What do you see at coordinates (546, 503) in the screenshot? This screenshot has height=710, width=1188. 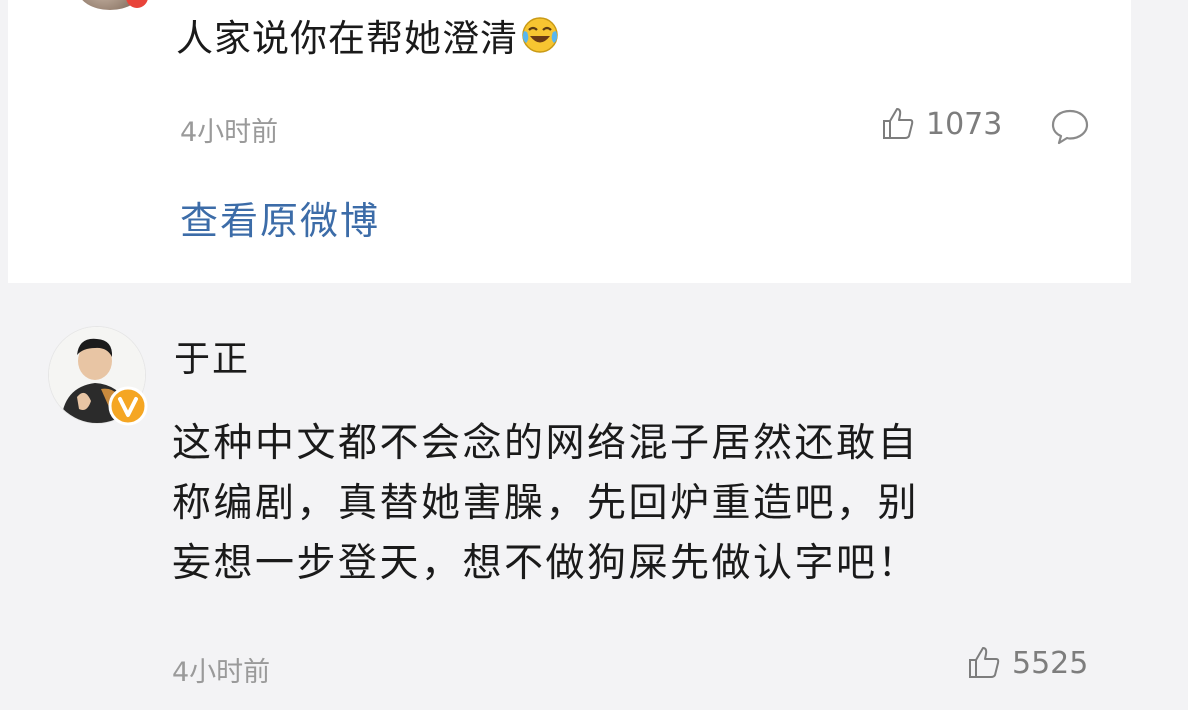 I see `comment-line: 称编剧，真替她害臊，先回炉重造吧，别` at bounding box center [546, 503].